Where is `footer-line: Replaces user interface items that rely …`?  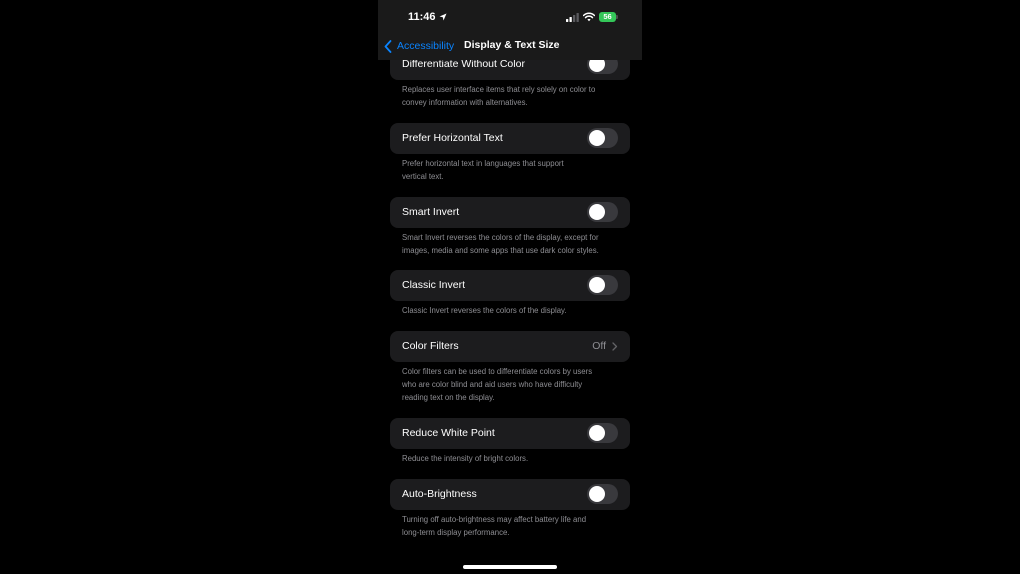
footer-line: Replaces user interface items that rely … is located at coordinates (499, 89).